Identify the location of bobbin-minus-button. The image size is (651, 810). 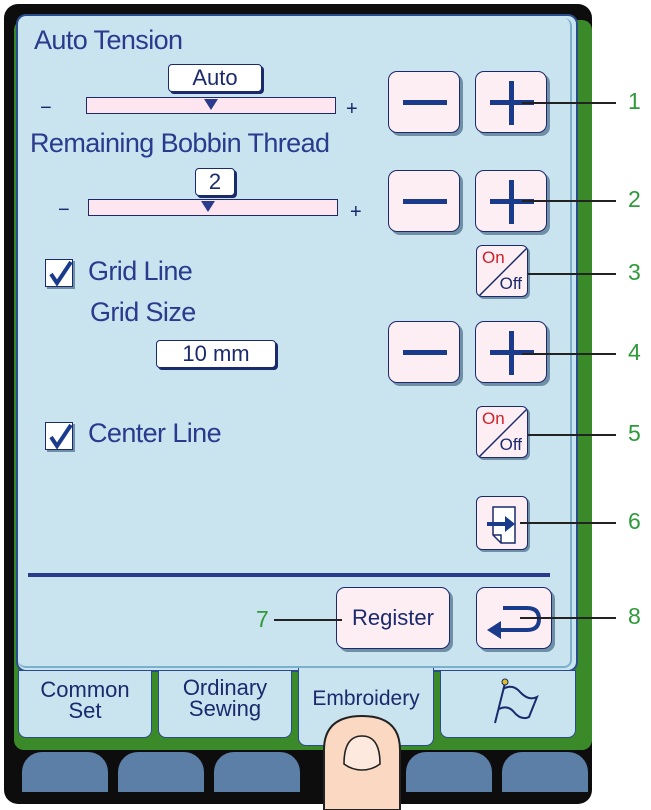
(424, 201).